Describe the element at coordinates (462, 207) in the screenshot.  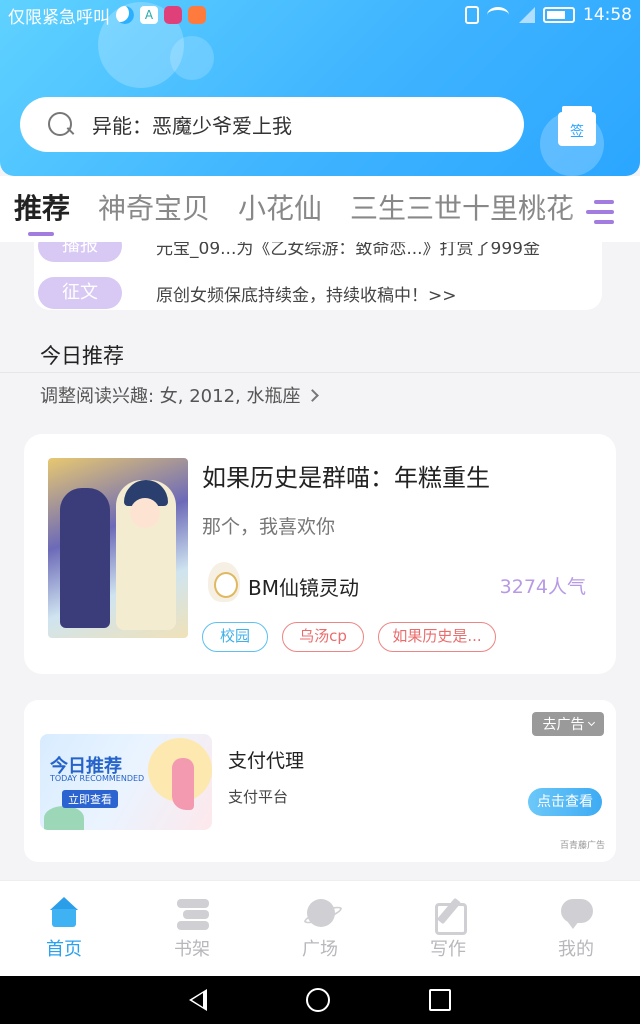
I see `tab-peach-blossom: 三生三世十里桃花` at that location.